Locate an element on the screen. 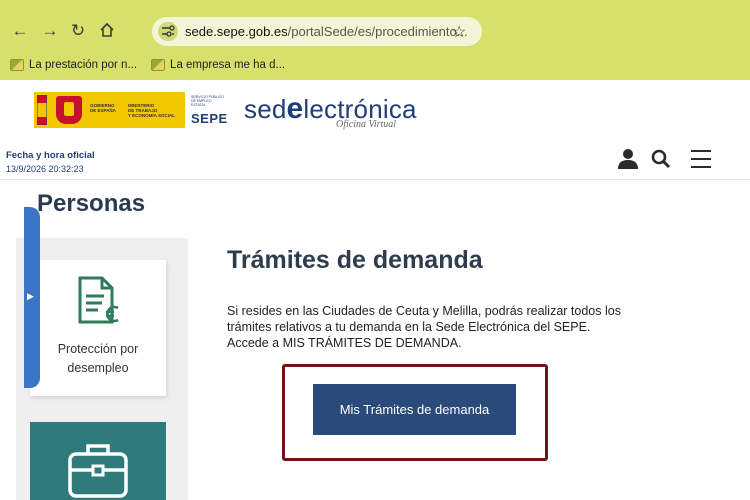 This screenshot has width=750, height=500. briefcase-icon is located at coordinates (98, 471).